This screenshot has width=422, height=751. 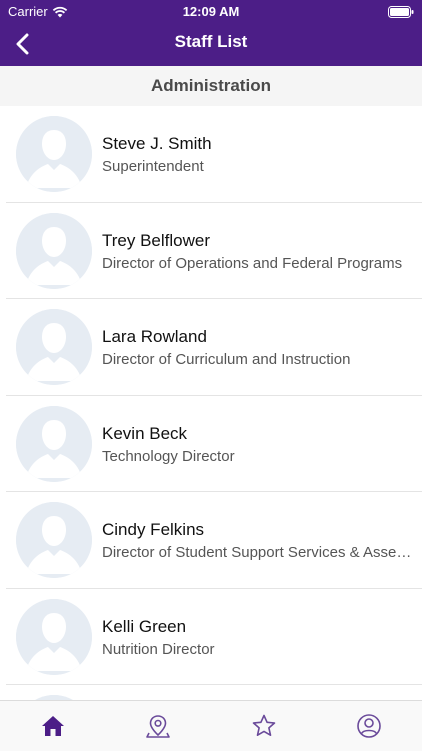 What do you see at coordinates (257, 359) in the screenshot?
I see `staff-title: Director of Curriculum and Instruction` at bounding box center [257, 359].